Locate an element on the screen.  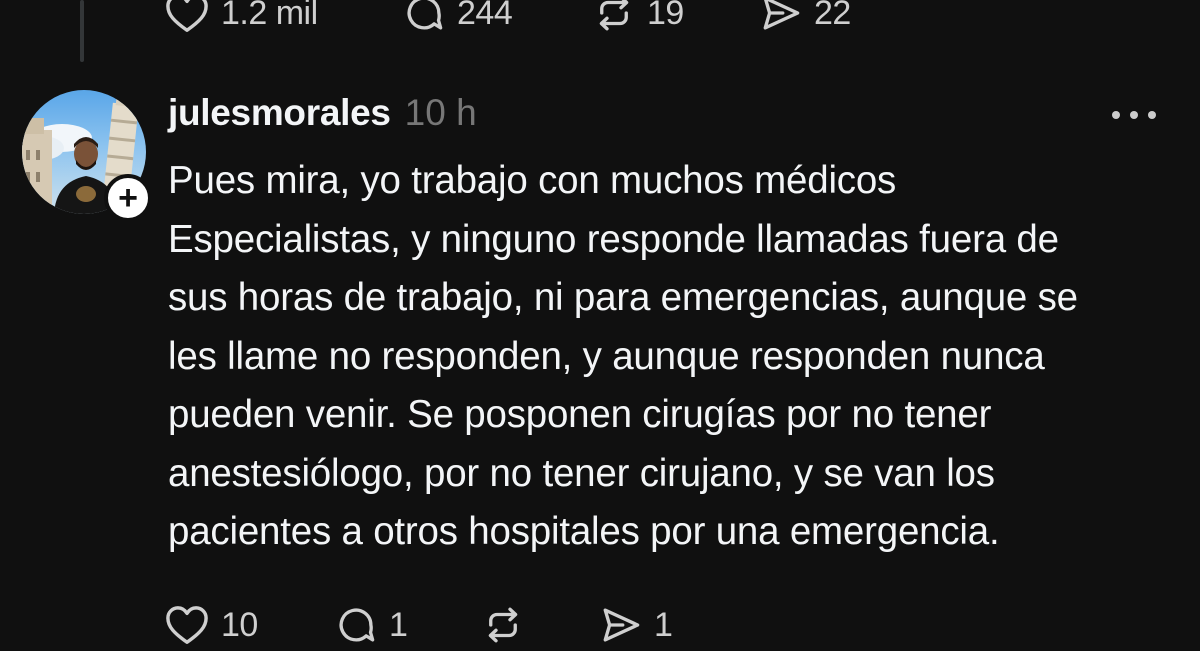
like-button: 1.2 mil is located at coordinates (284, 16).